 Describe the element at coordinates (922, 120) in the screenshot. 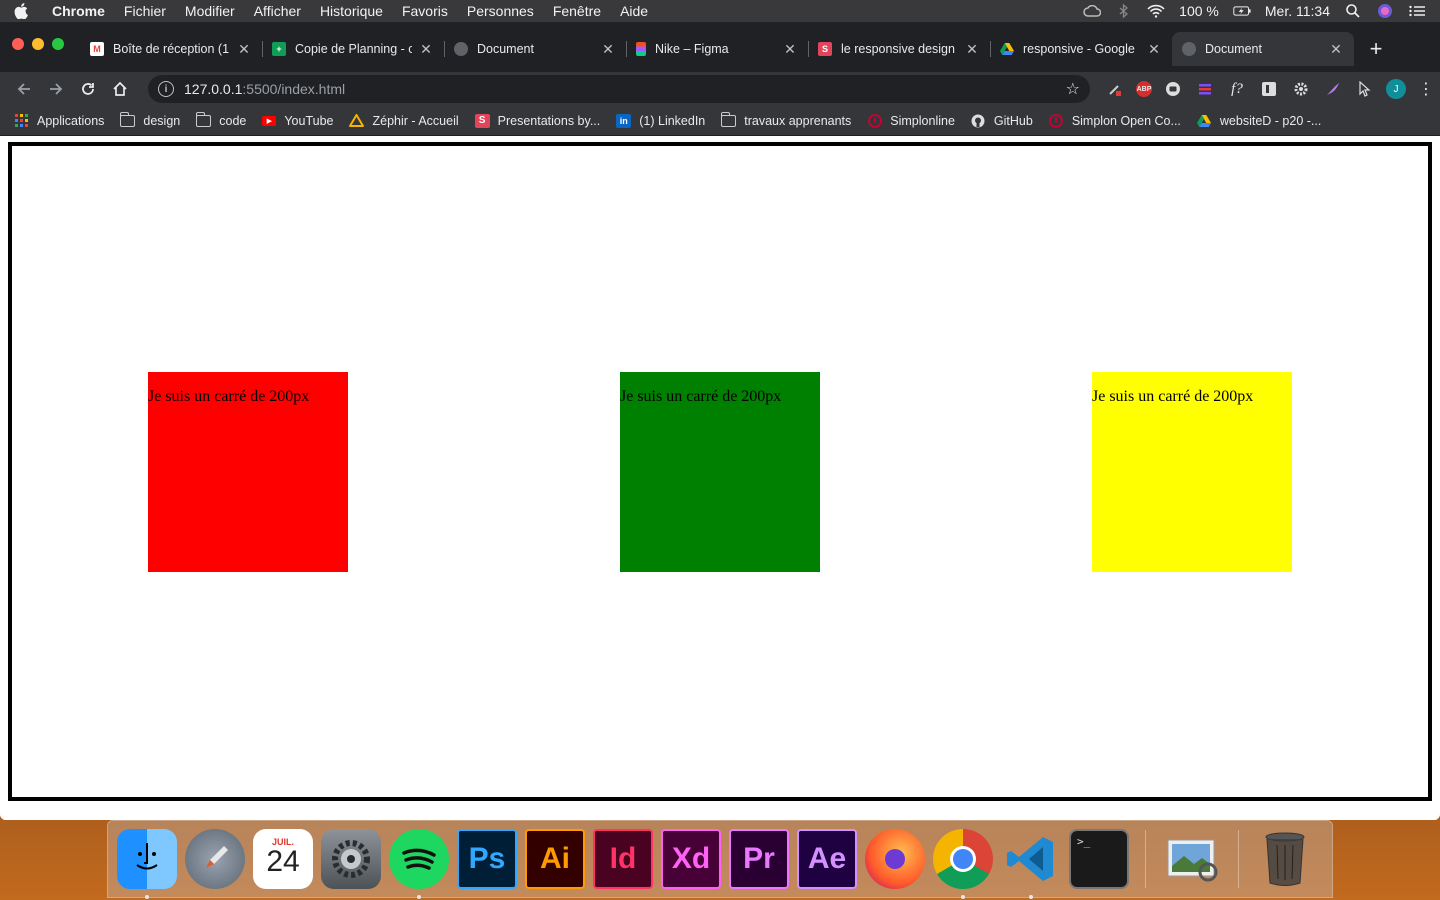

I see `bookmark-label: Simplonline` at that location.